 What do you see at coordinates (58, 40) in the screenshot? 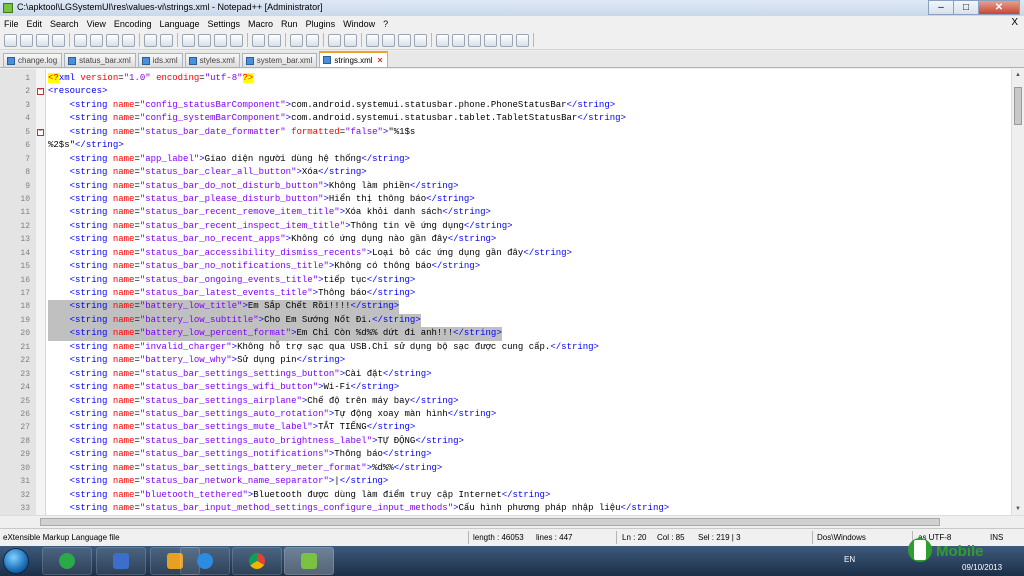
I see `save-all-icon` at bounding box center [58, 40].